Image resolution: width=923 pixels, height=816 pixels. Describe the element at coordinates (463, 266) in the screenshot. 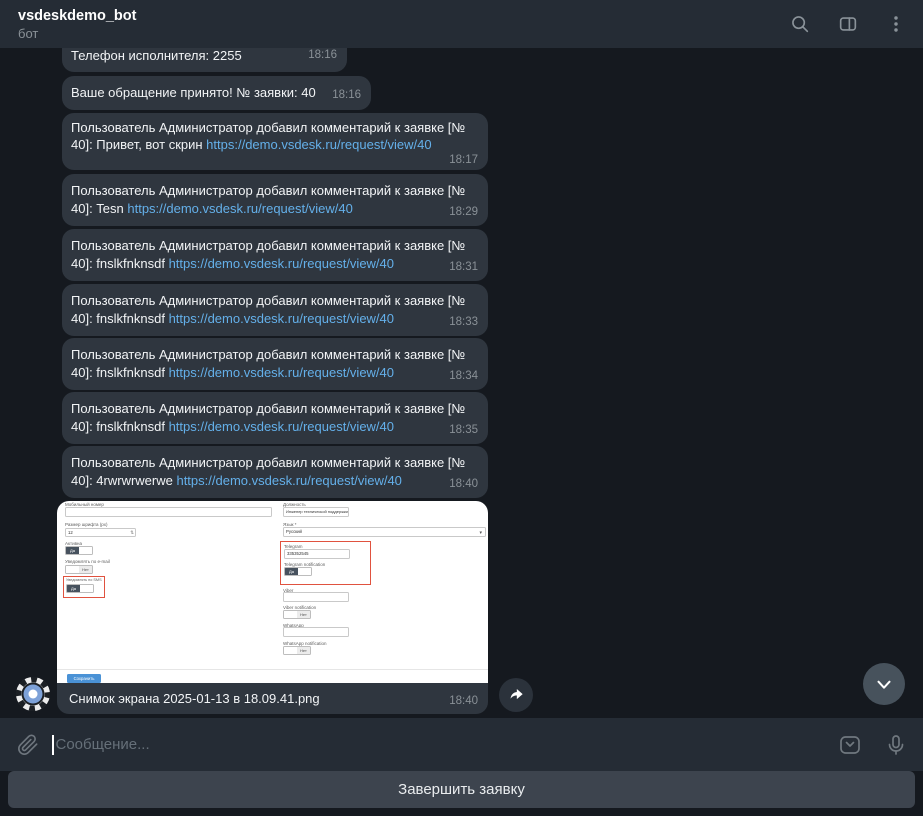

I see `message-time: 18:31` at that location.